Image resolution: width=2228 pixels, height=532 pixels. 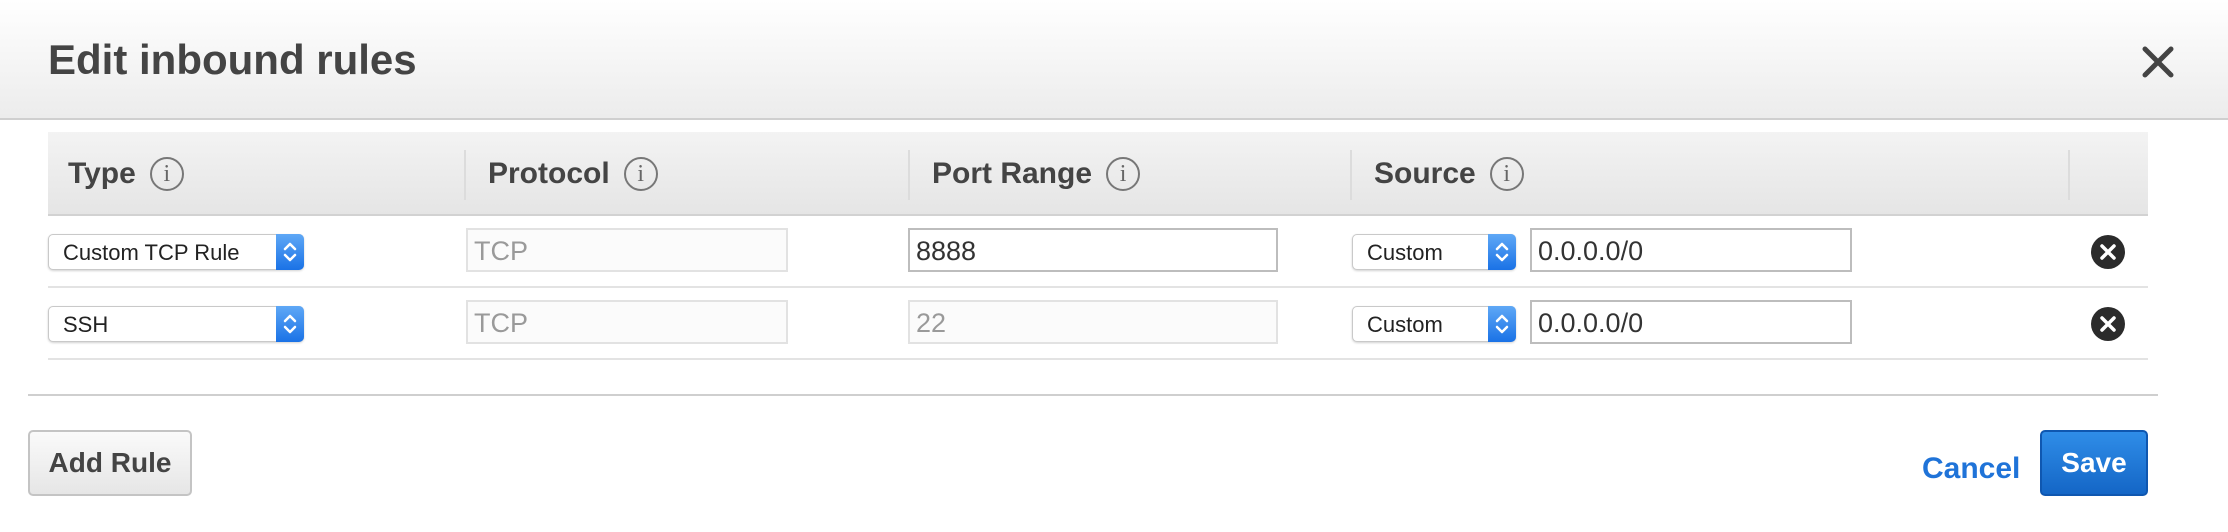 I want to click on dialog-title: Edit inbound rules, so click(x=232, y=59).